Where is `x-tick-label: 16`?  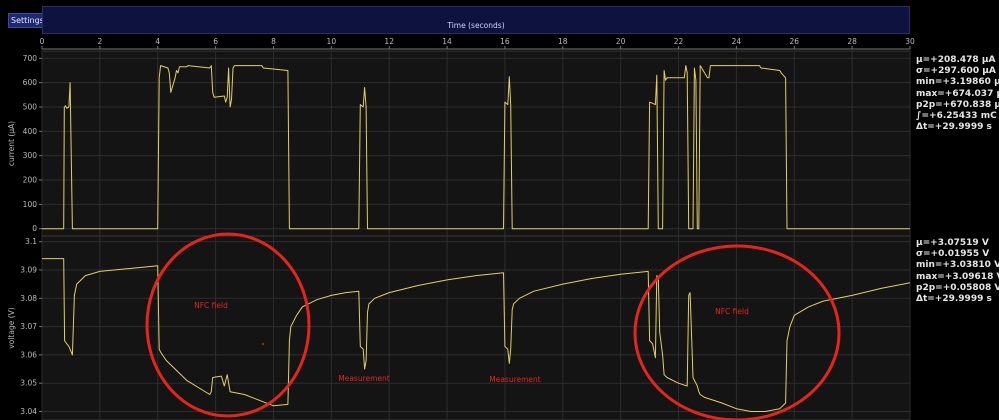
x-tick-label: 16 is located at coordinates (505, 41).